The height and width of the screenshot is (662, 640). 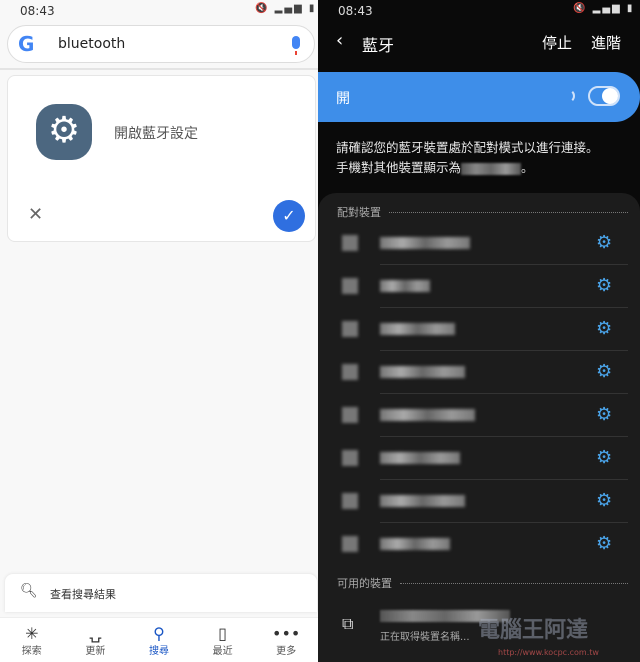 What do you see at coordinates (31, 651) in the screenshot?
I see `nav-label: 探索` at bounding box center [31, 651].